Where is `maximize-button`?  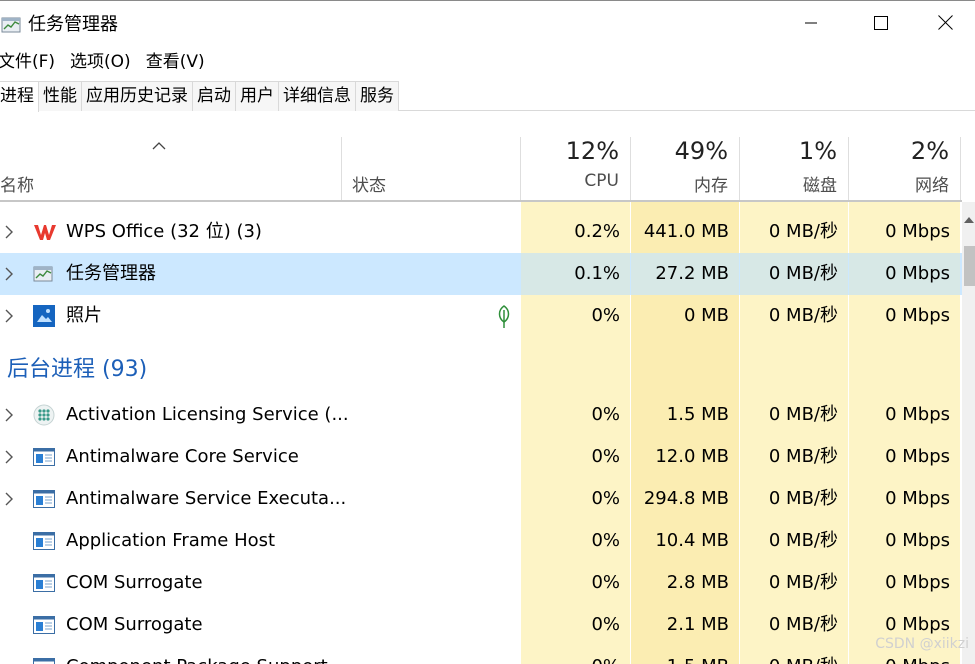
maximize-button is located at coordinates (881, 24).